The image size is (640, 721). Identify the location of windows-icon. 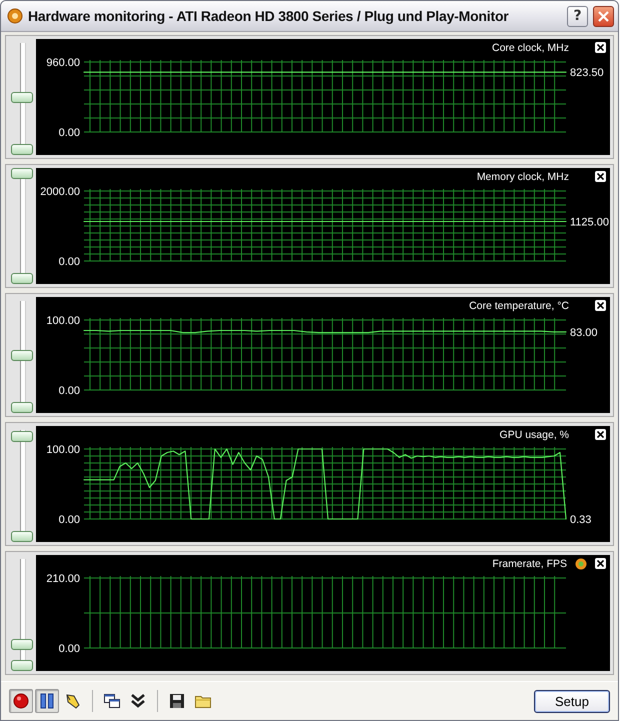
(112, 701).